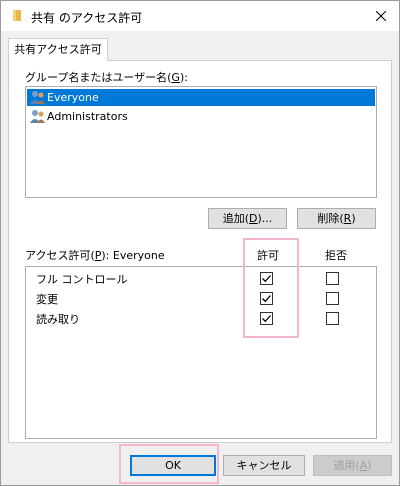  I want to click on permission-name: 変更, so click(47, 299).